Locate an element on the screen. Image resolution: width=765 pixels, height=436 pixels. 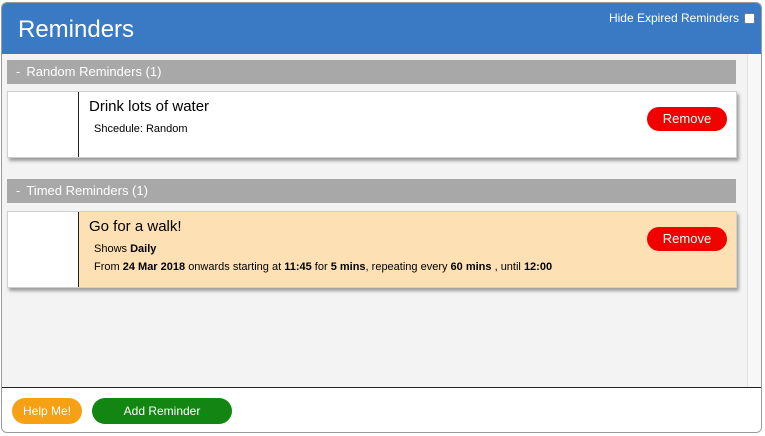
timed-reminders-header: - Timed Reminders (1) is located at coordinates (371, 191).